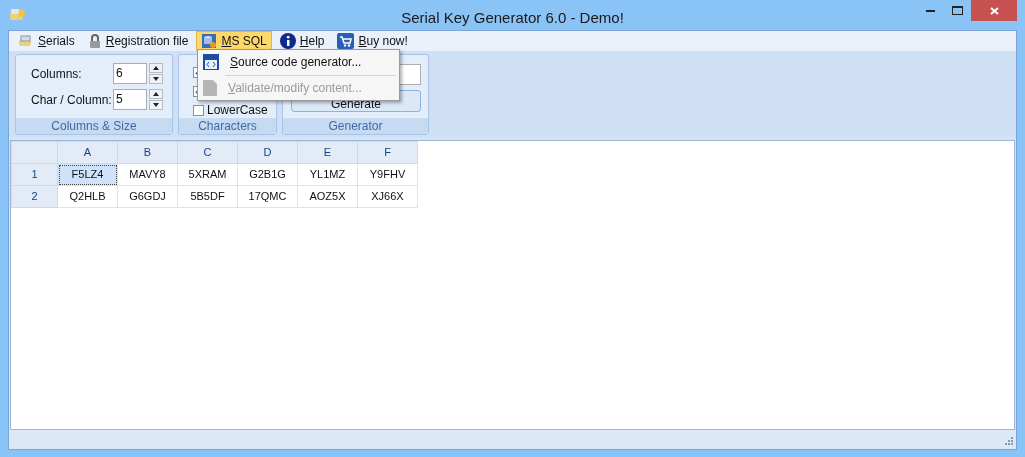 The height and width of the screenshot is (457, 1025). I want to click on corner-header, so click(34, 152).